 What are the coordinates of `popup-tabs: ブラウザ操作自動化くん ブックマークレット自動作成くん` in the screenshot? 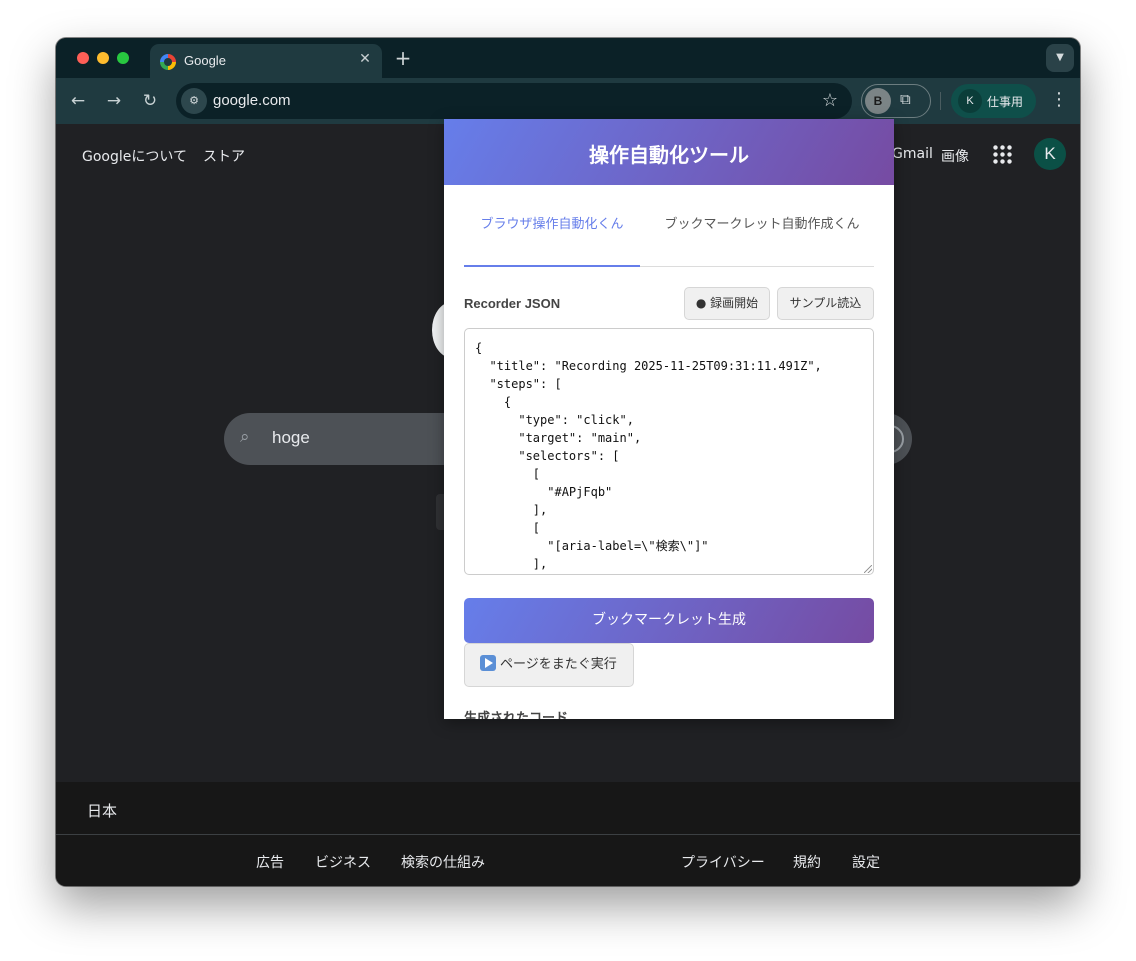 It's located at (669, 238).